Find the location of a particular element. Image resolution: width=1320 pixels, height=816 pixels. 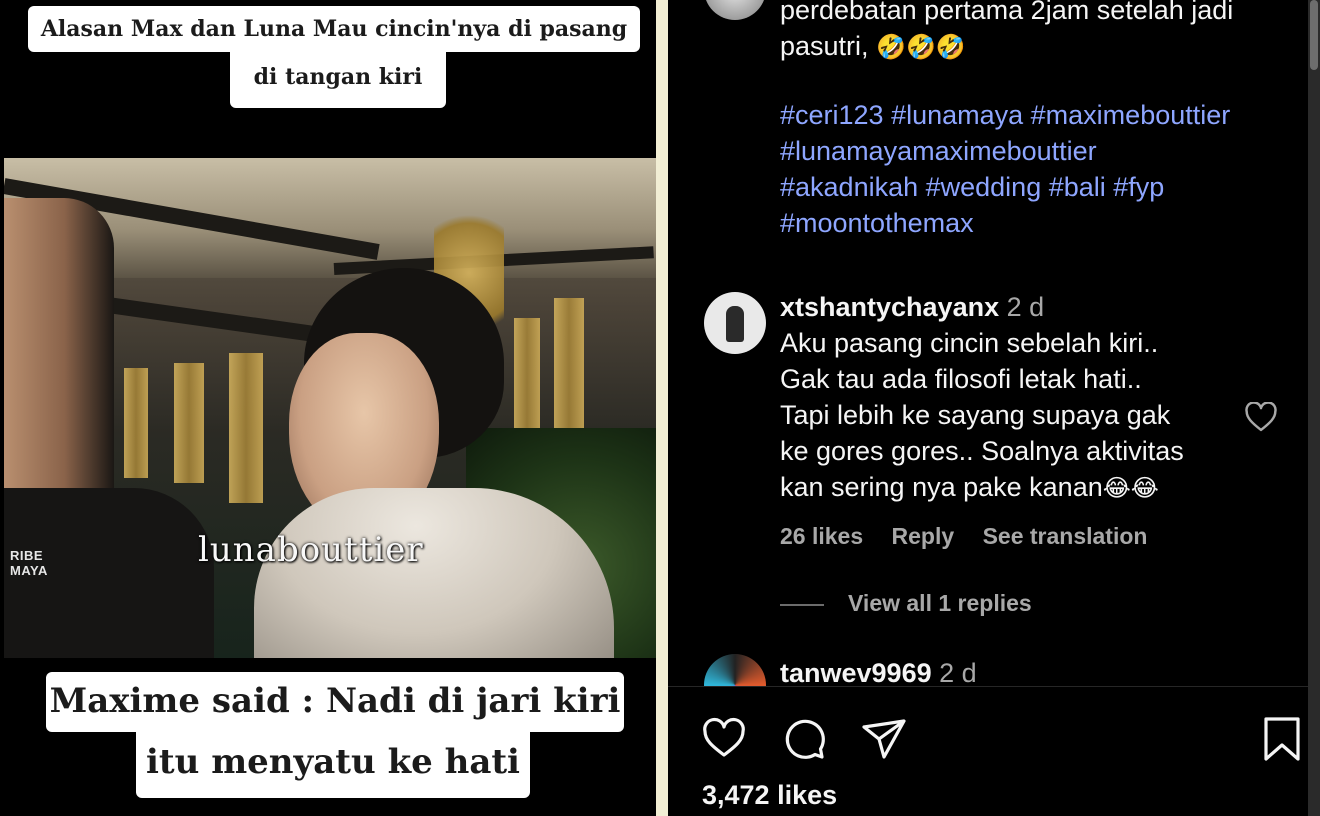

comment-username: tanwev9969 is located at coordinates (856, 673).